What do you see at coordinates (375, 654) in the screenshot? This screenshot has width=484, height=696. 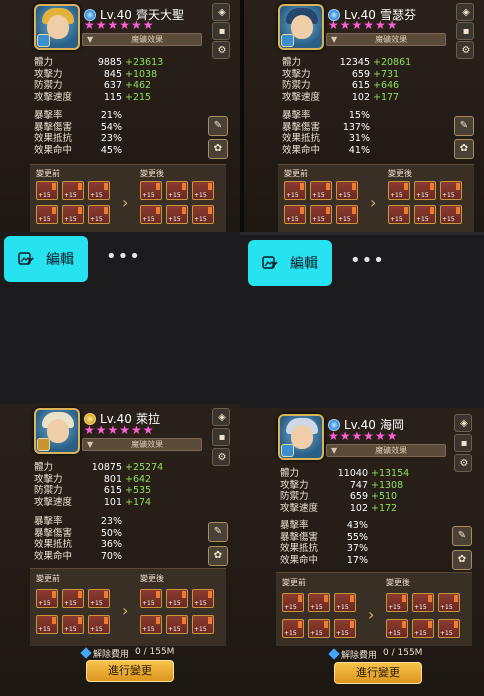 I see `removal-fee: 解除費用 0 / 155M` at bounding box center [375, 654].